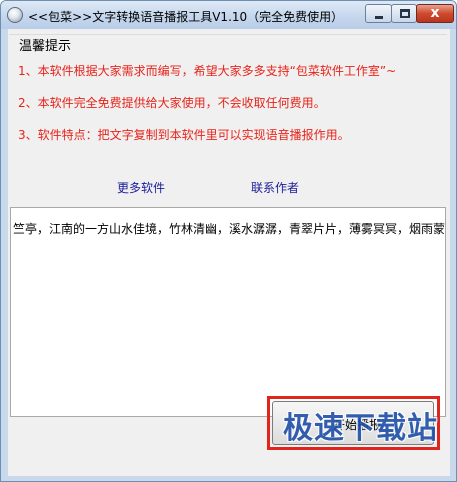 The image size is (457, 482). What do you see at coordinates (379, 17) in the screenshot?
I see `minimize-icon` at bounding box center [379, 17].